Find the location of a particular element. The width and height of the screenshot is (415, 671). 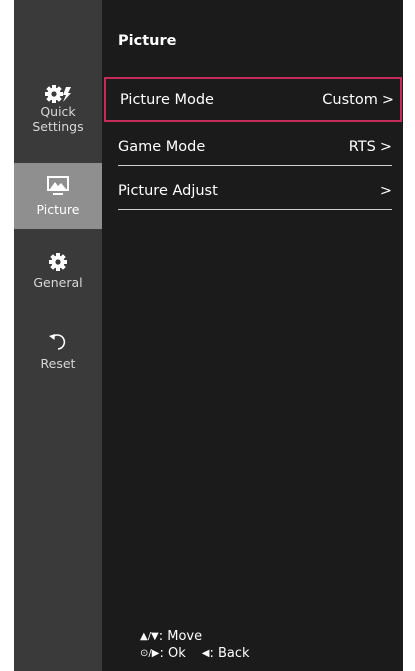

picture-mode-label: Picture Mode is located at coordinates (167, 99).